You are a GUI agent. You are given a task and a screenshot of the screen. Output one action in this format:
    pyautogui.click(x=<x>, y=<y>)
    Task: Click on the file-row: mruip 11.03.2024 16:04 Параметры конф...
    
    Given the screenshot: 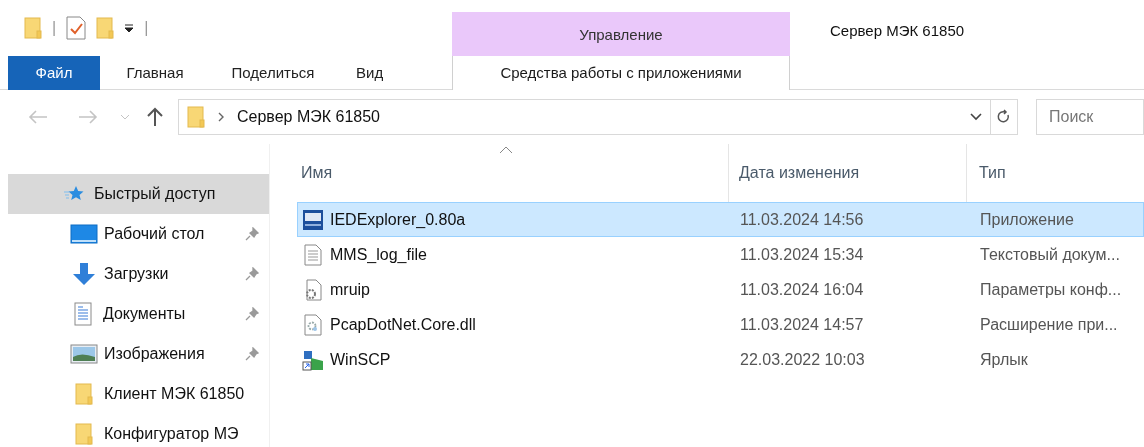 What is the action you would take?
    pyautogui.click(x=720, y=289)
    